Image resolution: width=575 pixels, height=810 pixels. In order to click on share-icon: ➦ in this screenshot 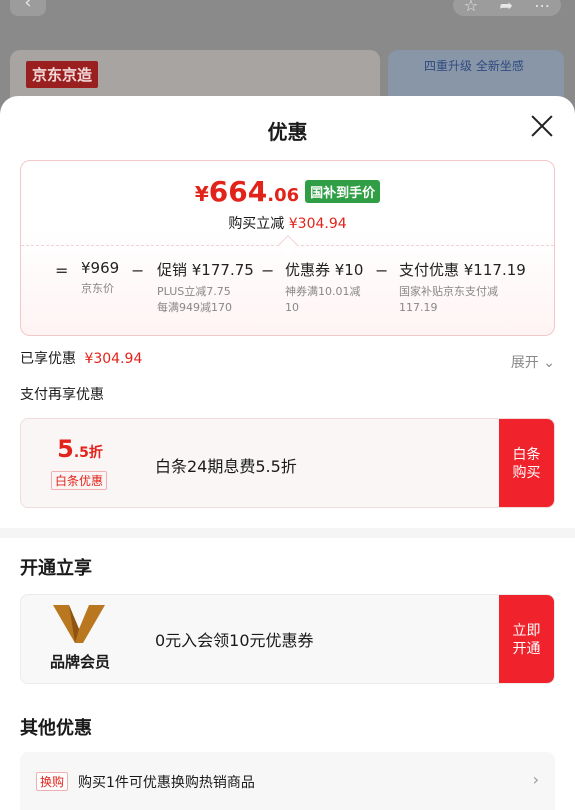, I will do `click(505, 7)`.